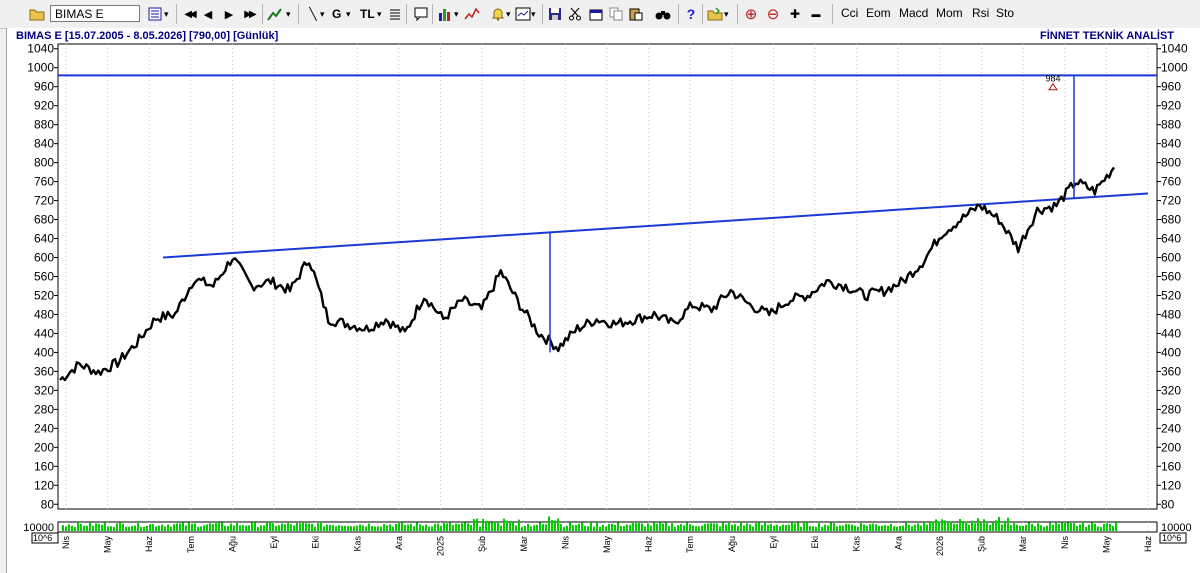  Describe the element at coordinates (663, 14) in the screenshot. I see `binoculars-icon` at that location.